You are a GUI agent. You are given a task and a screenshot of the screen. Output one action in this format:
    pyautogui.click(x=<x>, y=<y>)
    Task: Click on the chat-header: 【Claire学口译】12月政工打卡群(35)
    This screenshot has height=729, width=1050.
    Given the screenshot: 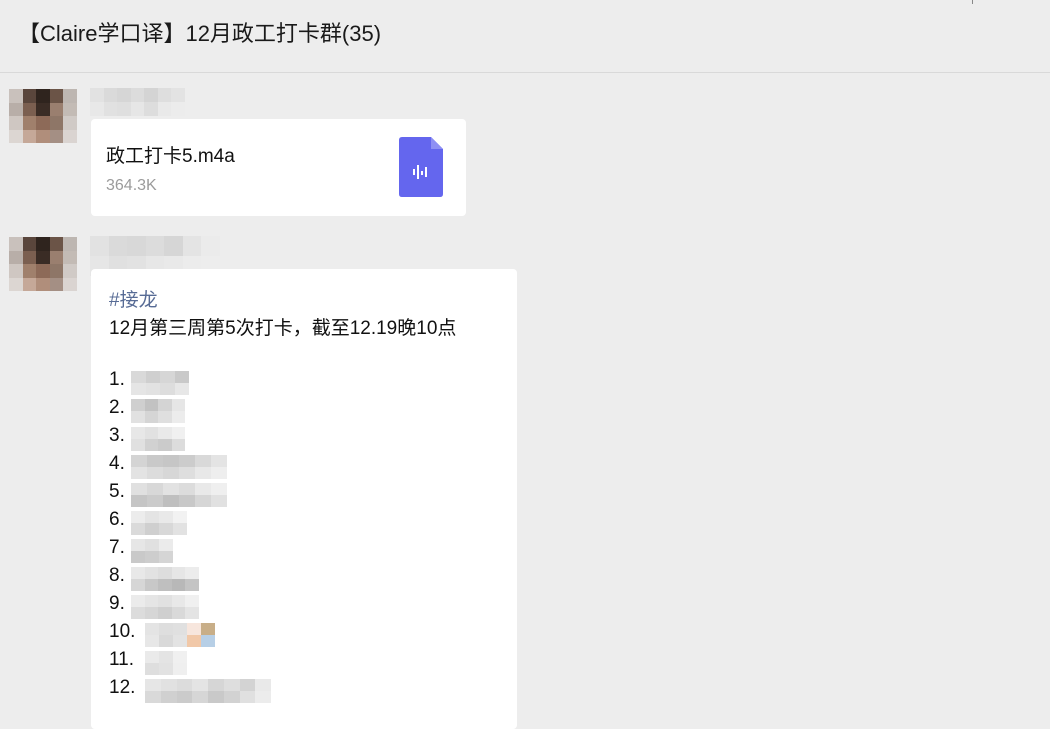 What is the action you would take?
    pyautogui.click(x=525, y=36)
    